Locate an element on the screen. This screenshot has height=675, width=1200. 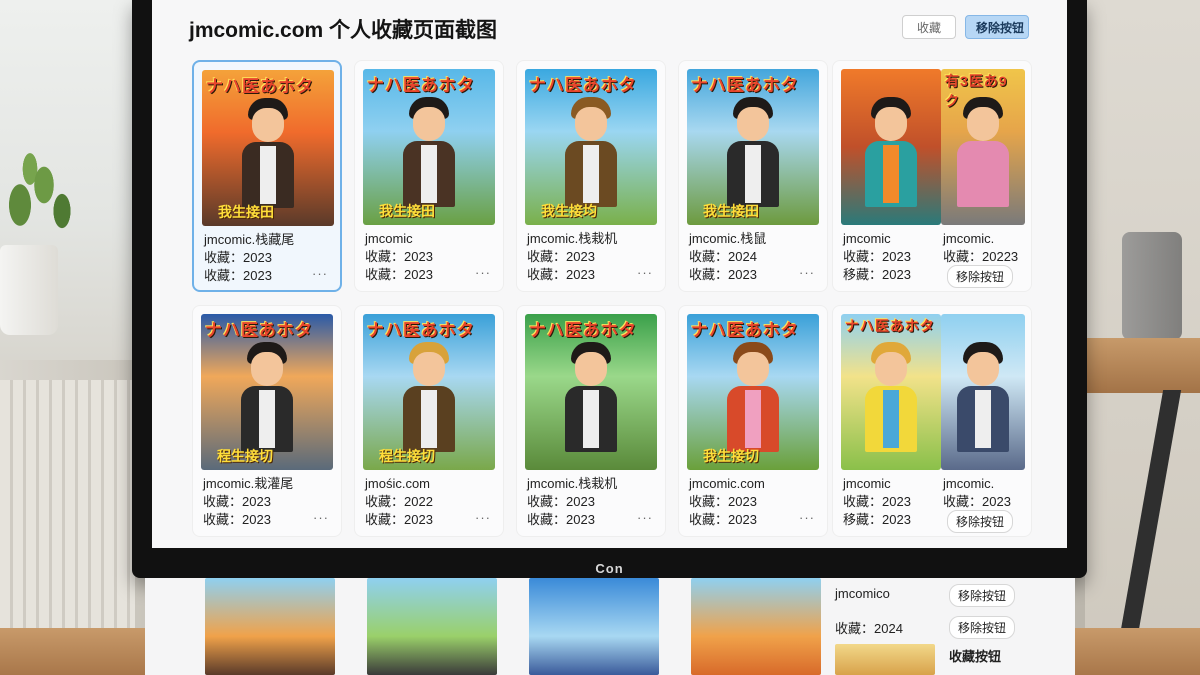
comic-name: jmośic.com is located at coordinates (398, 483).